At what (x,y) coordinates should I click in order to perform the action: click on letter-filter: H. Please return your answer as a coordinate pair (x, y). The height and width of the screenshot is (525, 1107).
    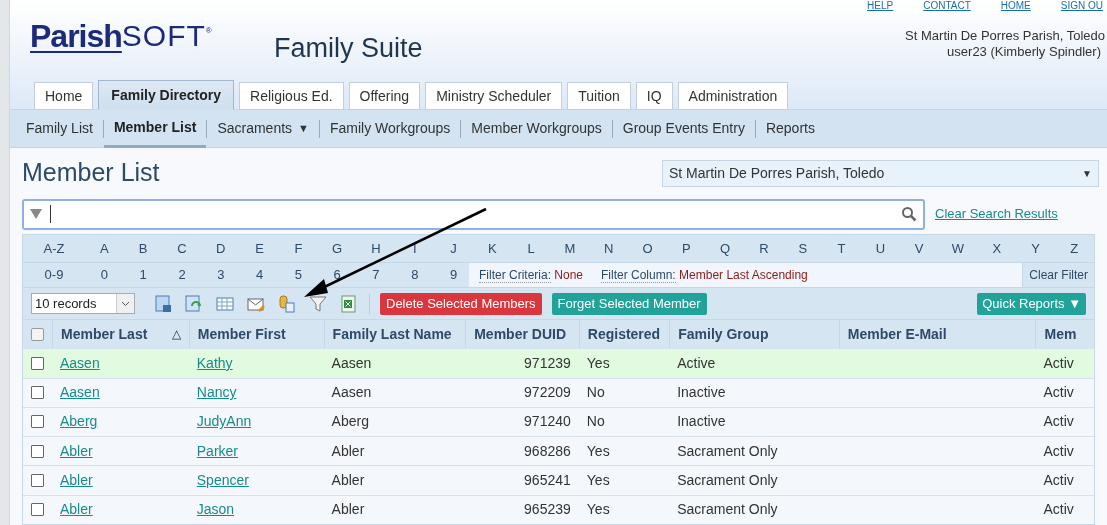
    Looking at the image, I should click on (376, 248).